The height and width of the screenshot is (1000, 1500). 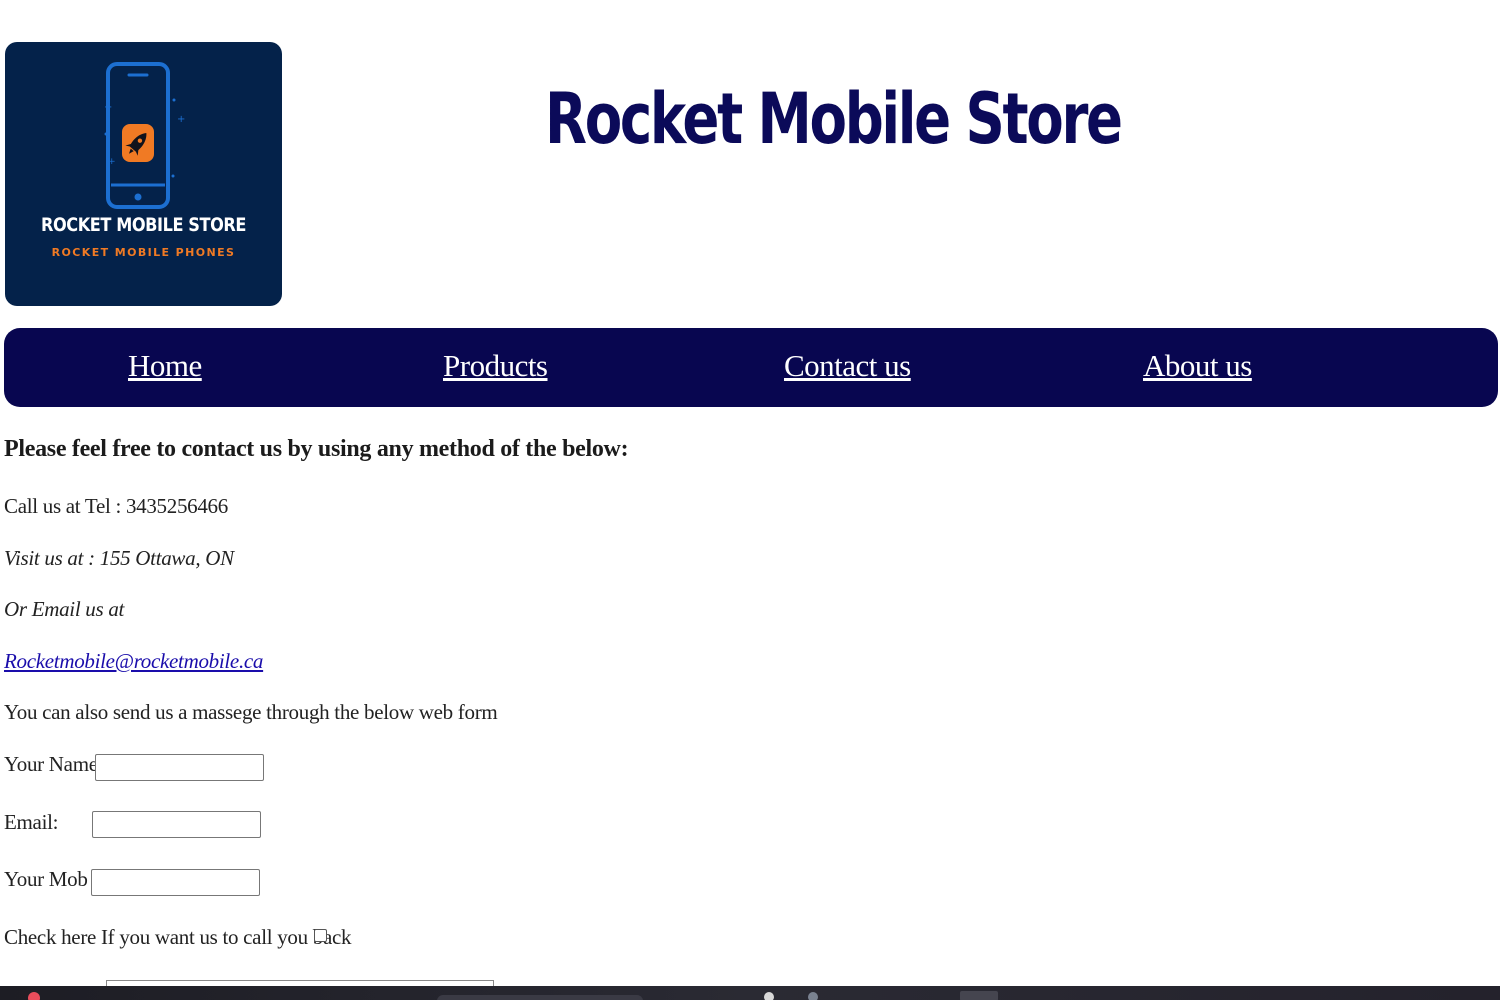 I want to click on os-taskbar, so click(x=750, y=993).